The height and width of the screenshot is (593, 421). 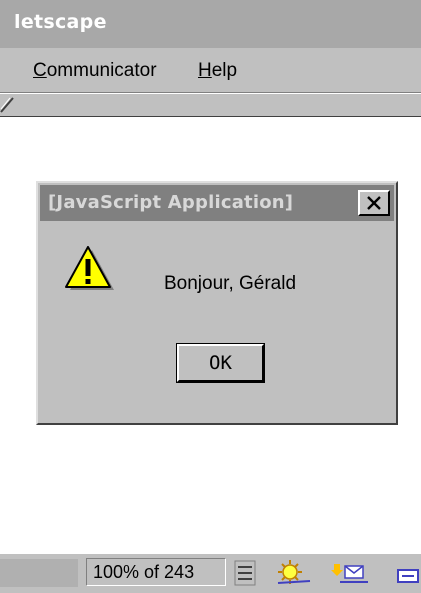 I want to click on statusbar: 100% of 243, so click(x=210, y=573).